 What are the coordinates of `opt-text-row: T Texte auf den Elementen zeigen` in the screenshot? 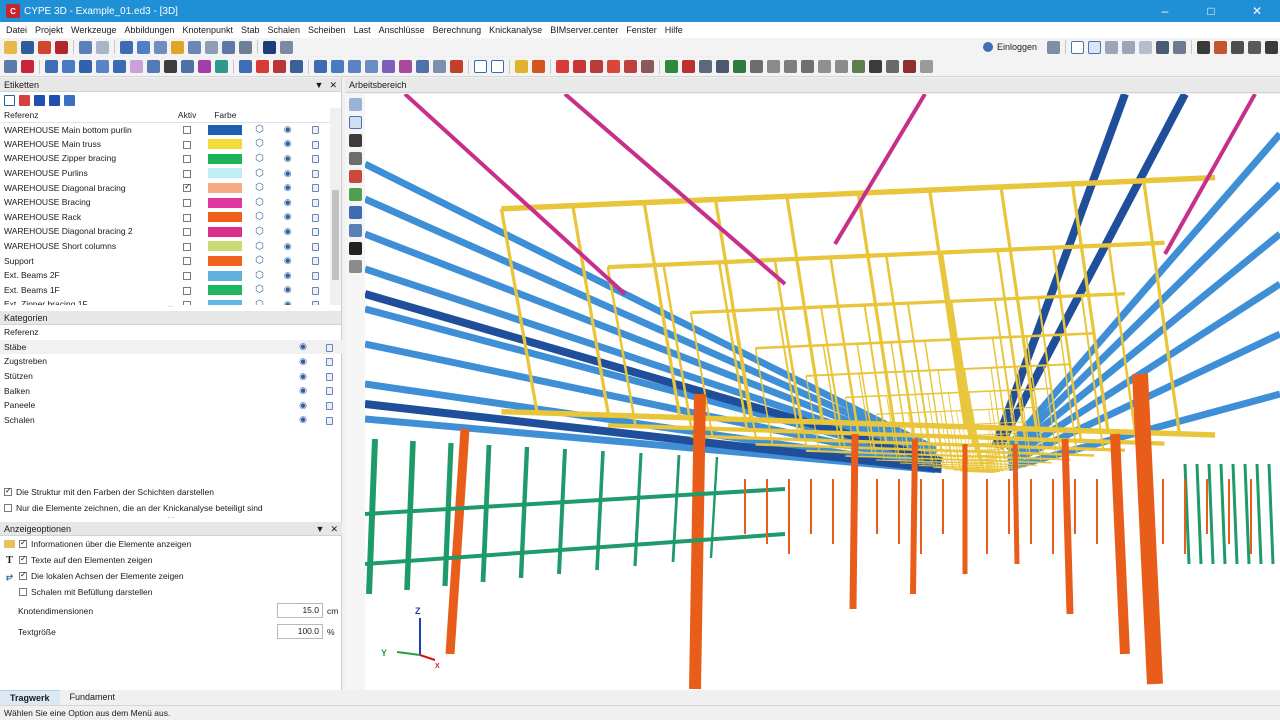 It's located at (171, 560).